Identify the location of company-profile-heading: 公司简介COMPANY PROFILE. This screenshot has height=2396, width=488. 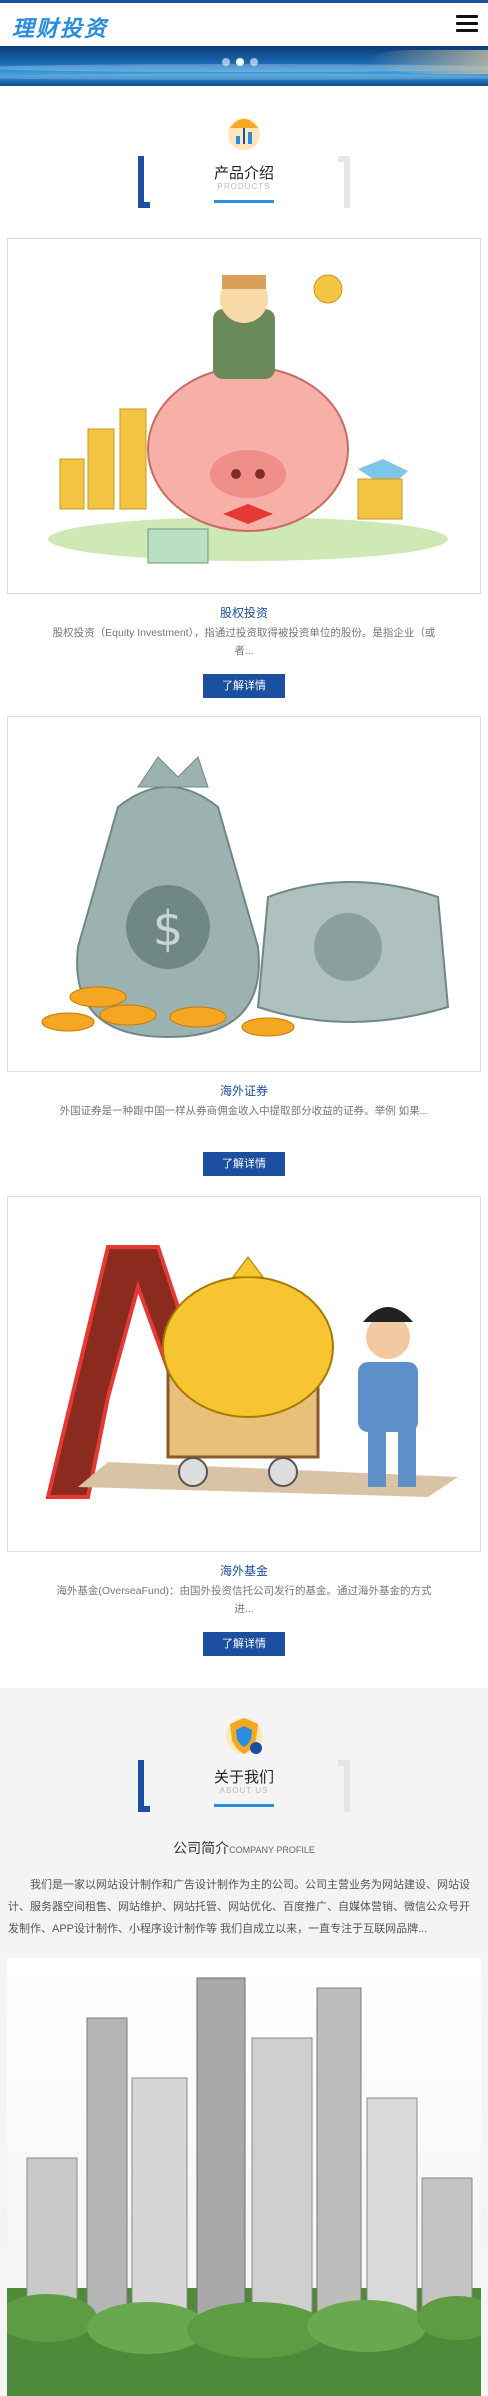
(244, 1848).